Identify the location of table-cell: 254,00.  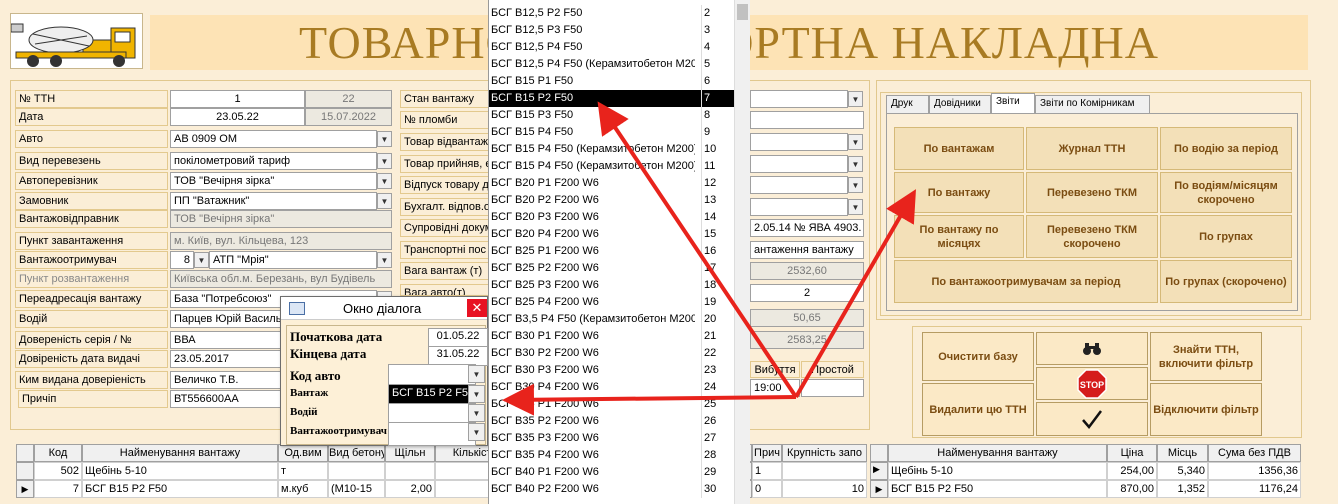
(1132, 471).